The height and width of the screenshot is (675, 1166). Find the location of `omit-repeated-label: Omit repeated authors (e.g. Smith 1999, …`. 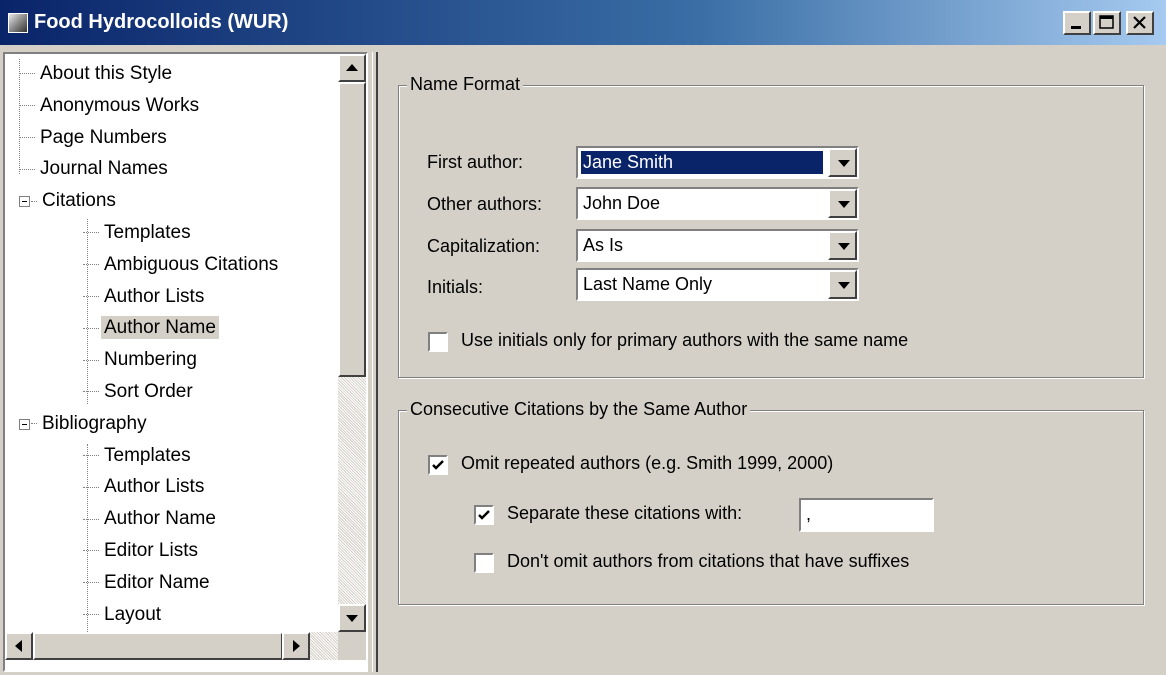

omit-repeated-label: Omit repeated authors (e.g. Smith 1999, … is located at coordinates (647, 463).